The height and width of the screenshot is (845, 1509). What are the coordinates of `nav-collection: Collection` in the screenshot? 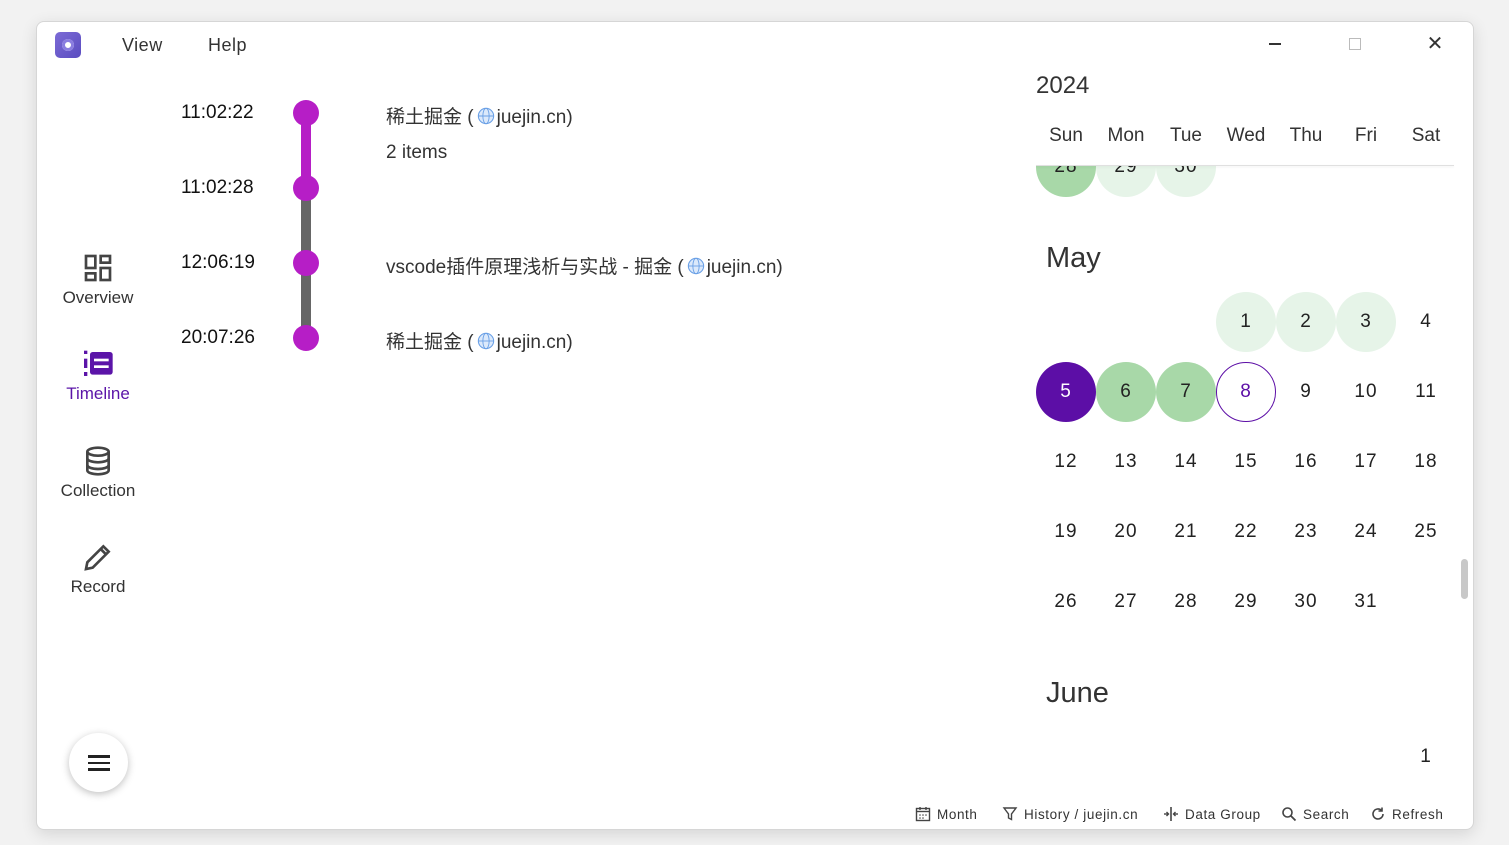 It's located at (98, 473).